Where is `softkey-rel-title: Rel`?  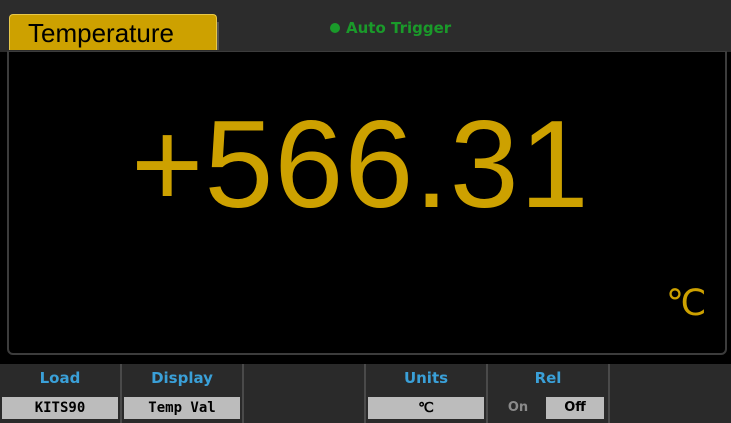
softkey-rel-title: Rel is located at coordinates (548, 378).